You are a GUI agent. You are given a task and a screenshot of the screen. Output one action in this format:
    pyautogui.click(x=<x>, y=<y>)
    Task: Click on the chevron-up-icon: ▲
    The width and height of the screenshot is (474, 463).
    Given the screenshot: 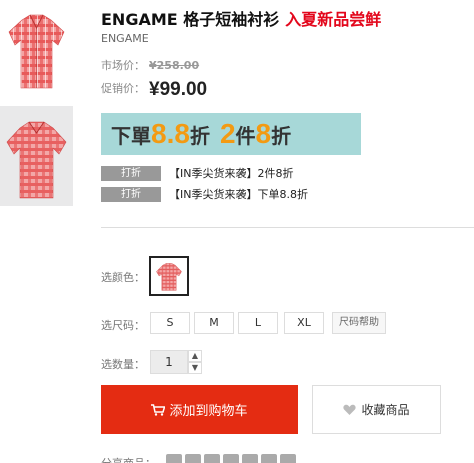 What is the action you would take?
    pyautogui.click(x=195, y=356)
    